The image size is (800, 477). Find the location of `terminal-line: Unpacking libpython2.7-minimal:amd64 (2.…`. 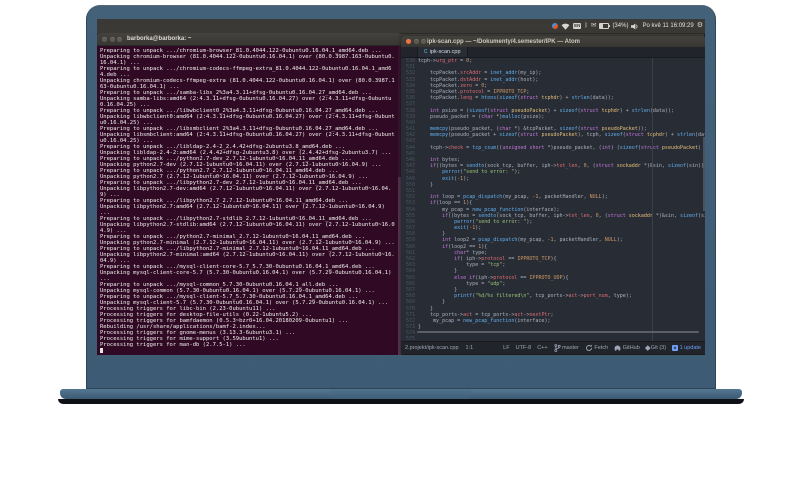

terminal-line: Unpacking libpython2.7-minimal:amd64 (2.… is located at coordinates (247, 258).